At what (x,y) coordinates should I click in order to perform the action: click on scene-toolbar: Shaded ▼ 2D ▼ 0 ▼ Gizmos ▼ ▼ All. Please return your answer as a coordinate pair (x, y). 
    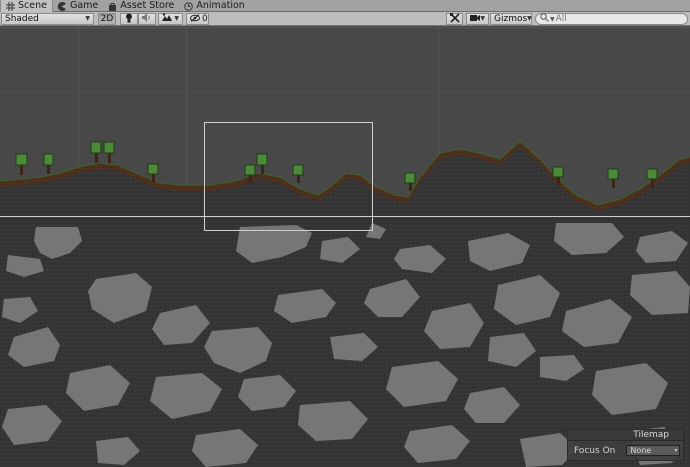
    Looking at the image, I should click on (345, 19).